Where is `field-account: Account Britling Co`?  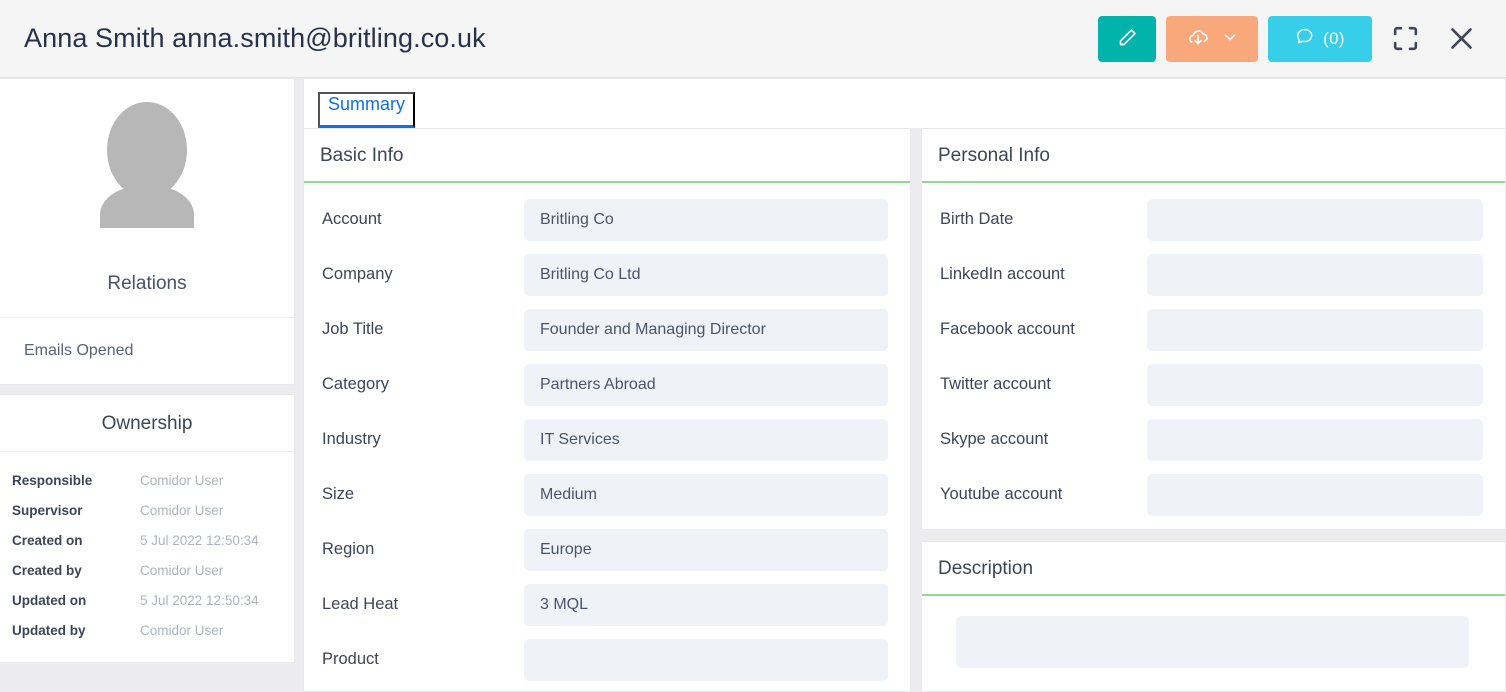
field-account: Account Britling Co is located at coordinates (607, 219).